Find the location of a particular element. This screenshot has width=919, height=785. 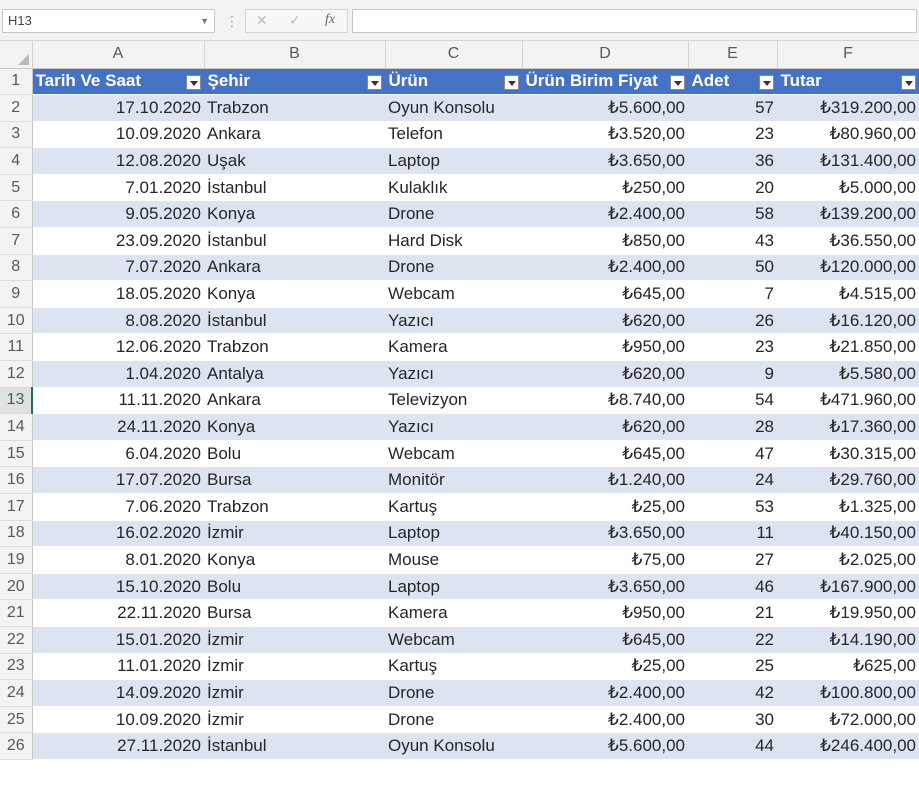

header-cell-product: Ürün is located at coordinates (454, 82).